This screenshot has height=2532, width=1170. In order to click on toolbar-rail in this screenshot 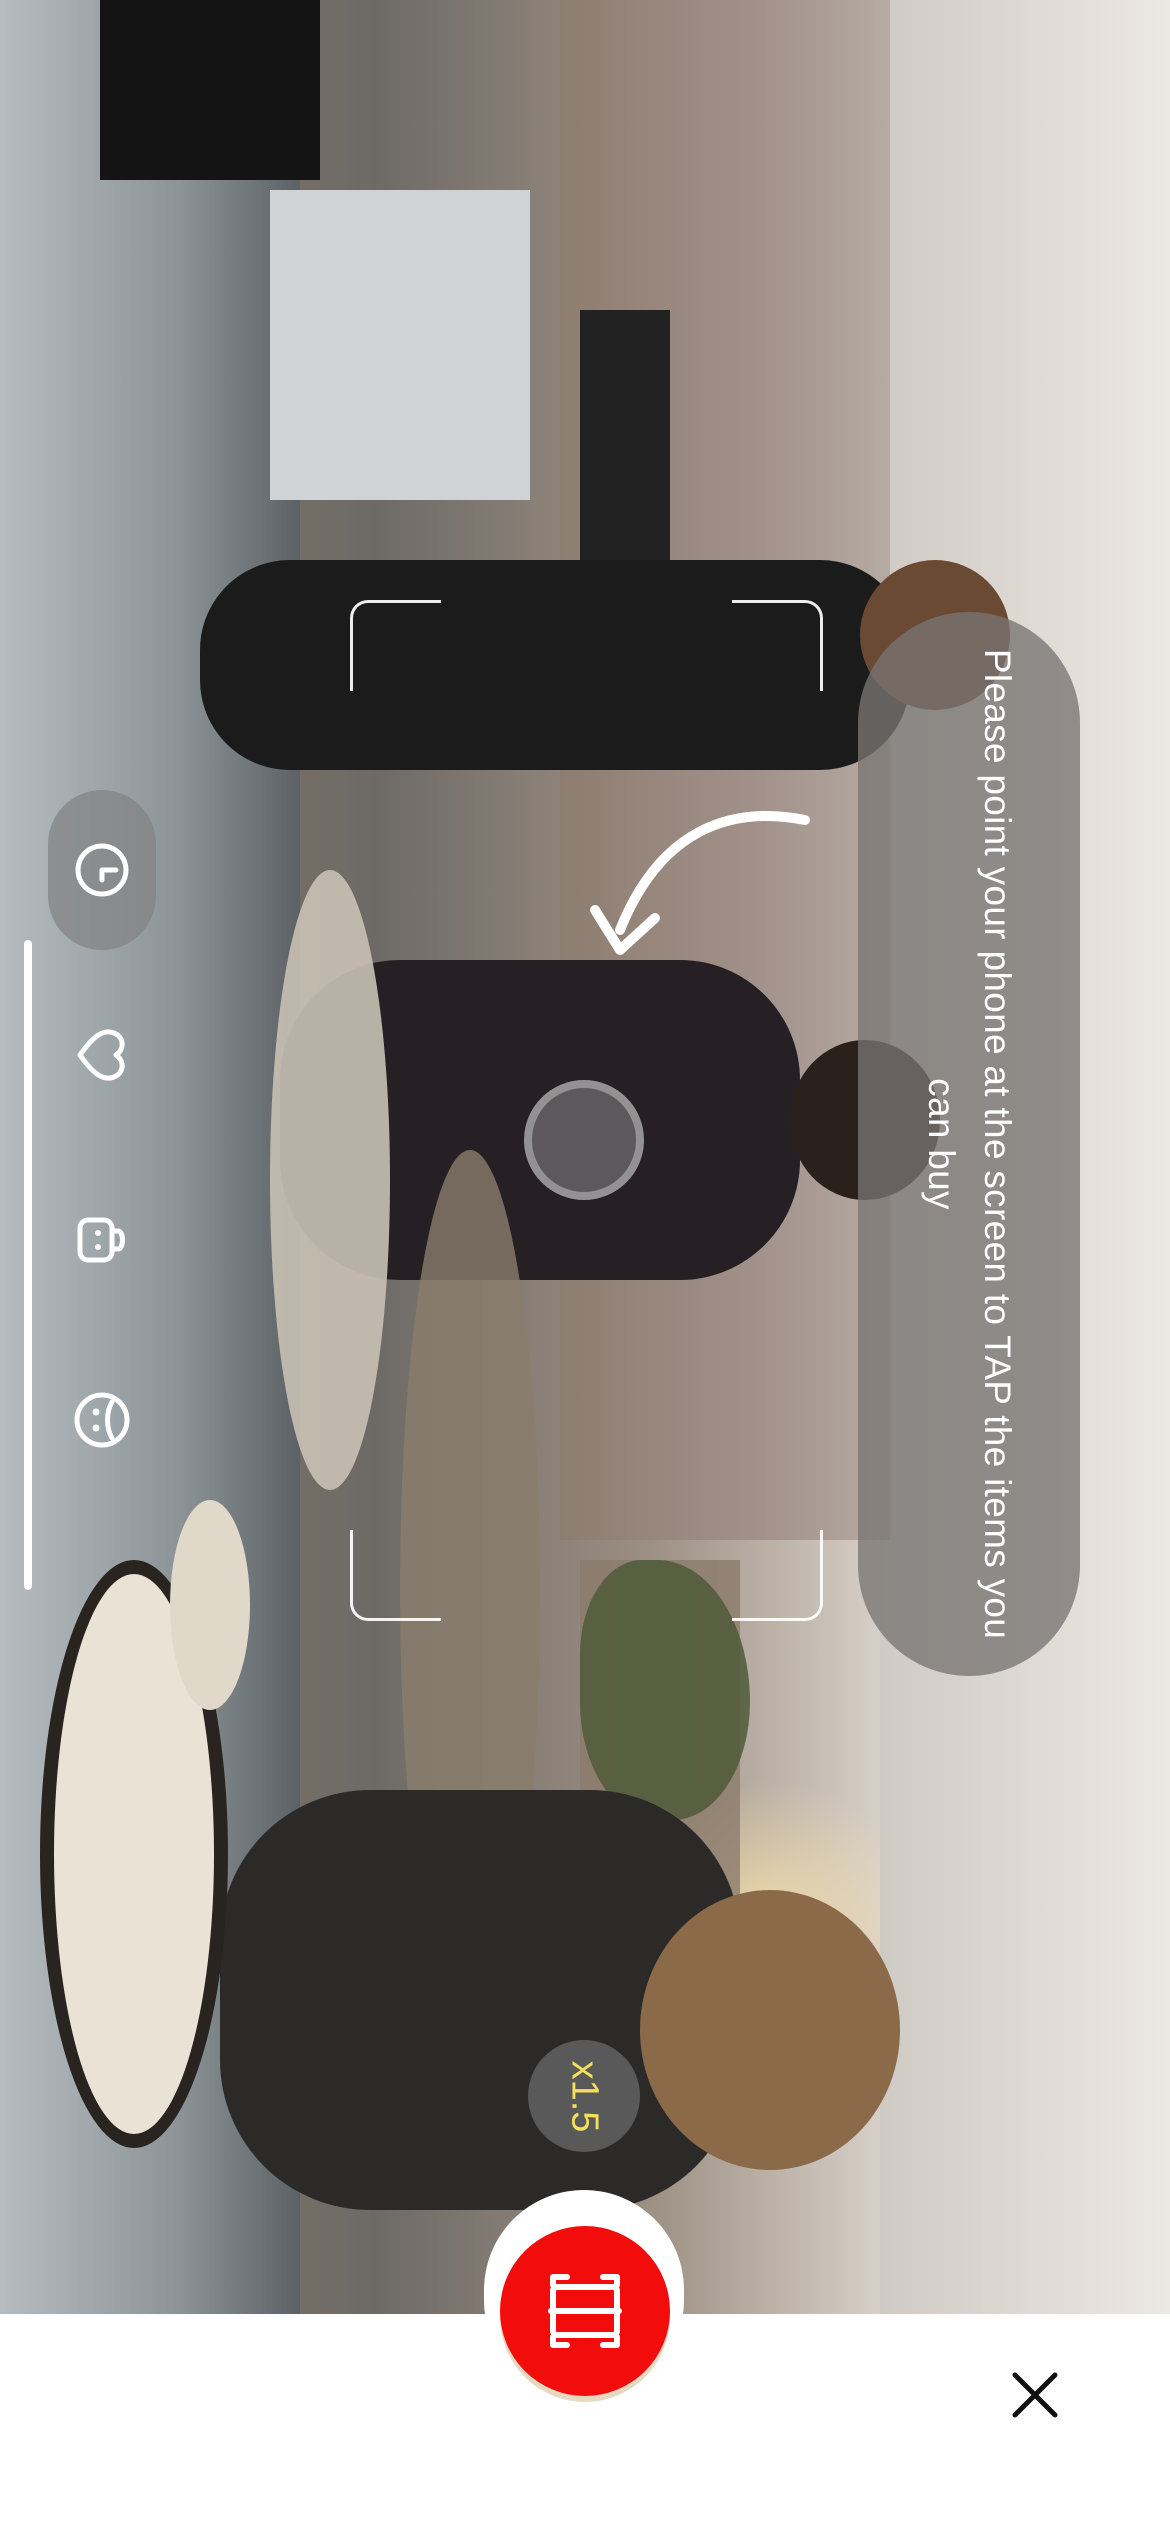, I will do `click(28, 1265)`.